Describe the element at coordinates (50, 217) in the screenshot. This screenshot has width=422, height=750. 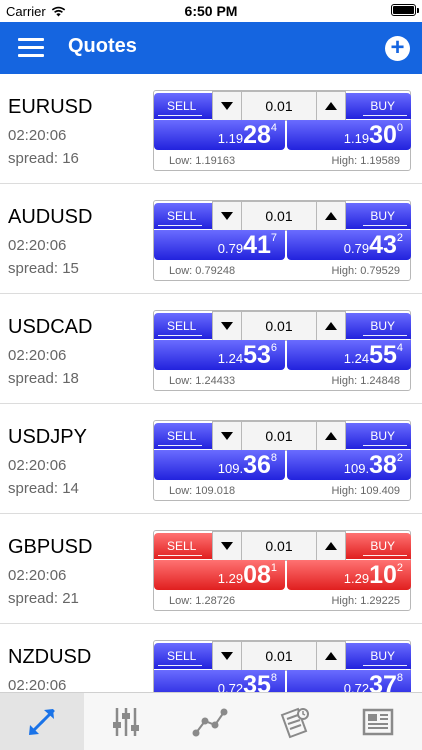
I see `symbol-name: AUDUSD` at that location.